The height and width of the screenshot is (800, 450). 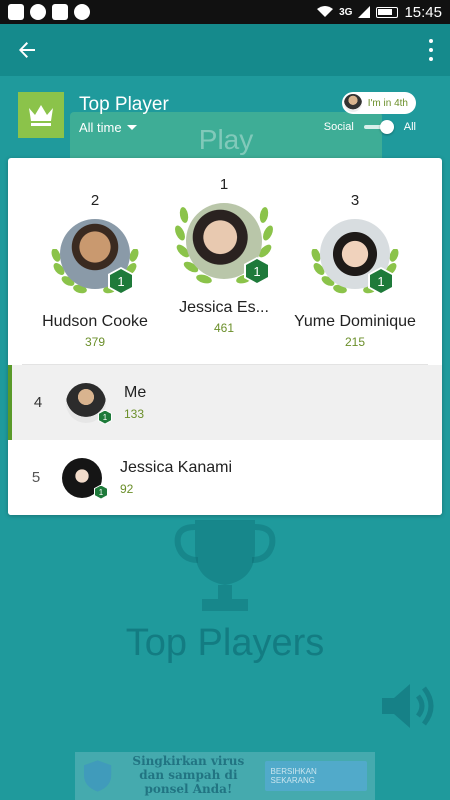 What do you see at coordinates (225, 477) in the screenshot?
I see `list-item: 5 1 Jessica Kanami 92` at bounding box center [225, 477].